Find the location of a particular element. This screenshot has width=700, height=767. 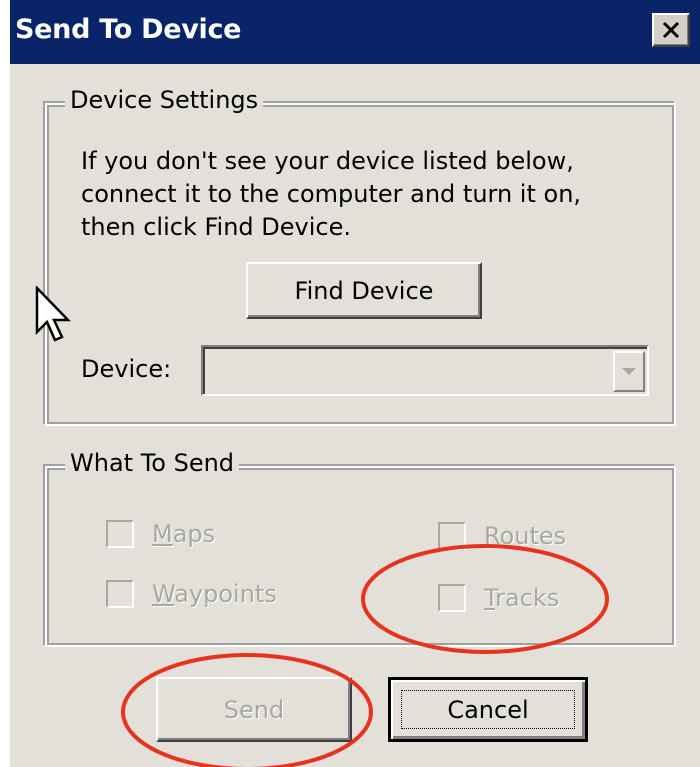

annotation-circle-send is located at coordinates (247, 710).